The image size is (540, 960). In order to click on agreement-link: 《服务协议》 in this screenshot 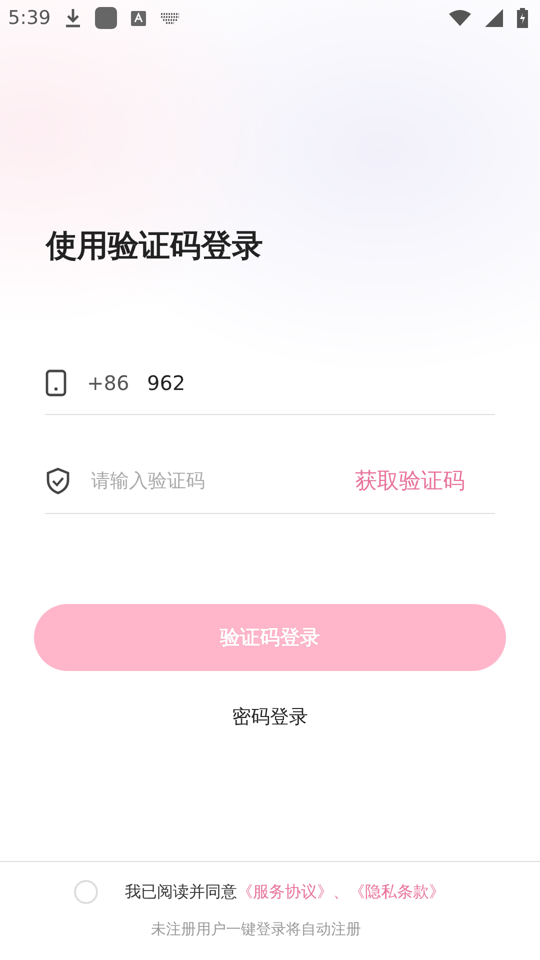, I will do `click(285, 892)`.